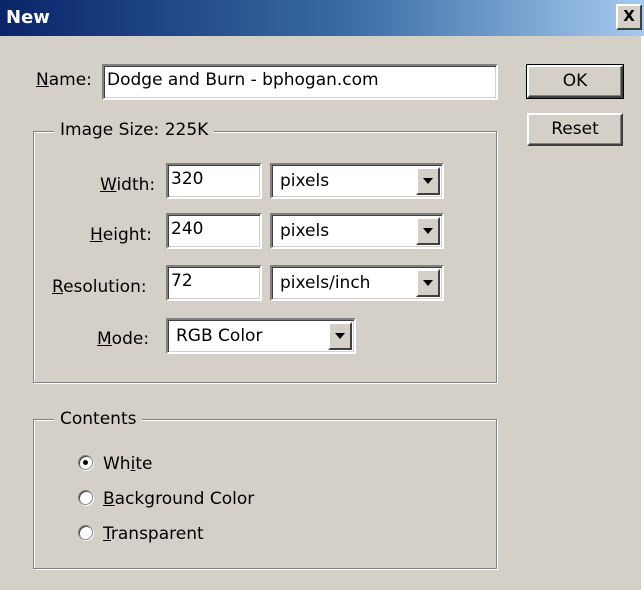 Image resolution: width=644 pixels, height=590 pixels. What do you see at coordinates (629, 17) in the screenshot?
I see `close-button: X` at bounding box center [629, 17].